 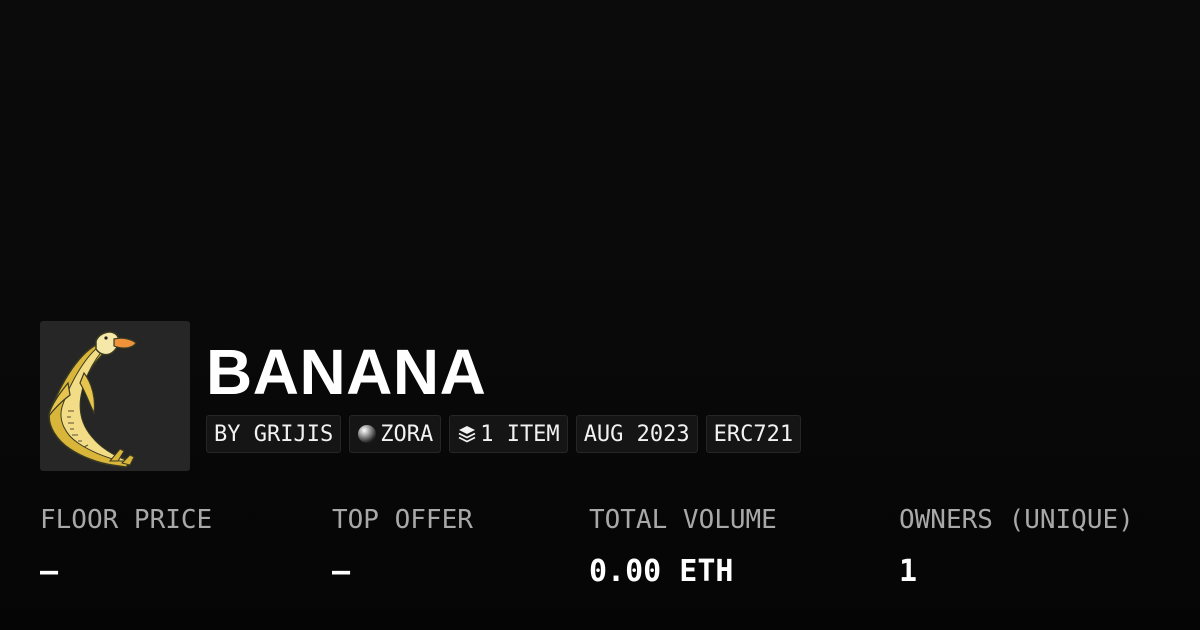 I want to click on owners-value: 1, so click(x=908, y=571).